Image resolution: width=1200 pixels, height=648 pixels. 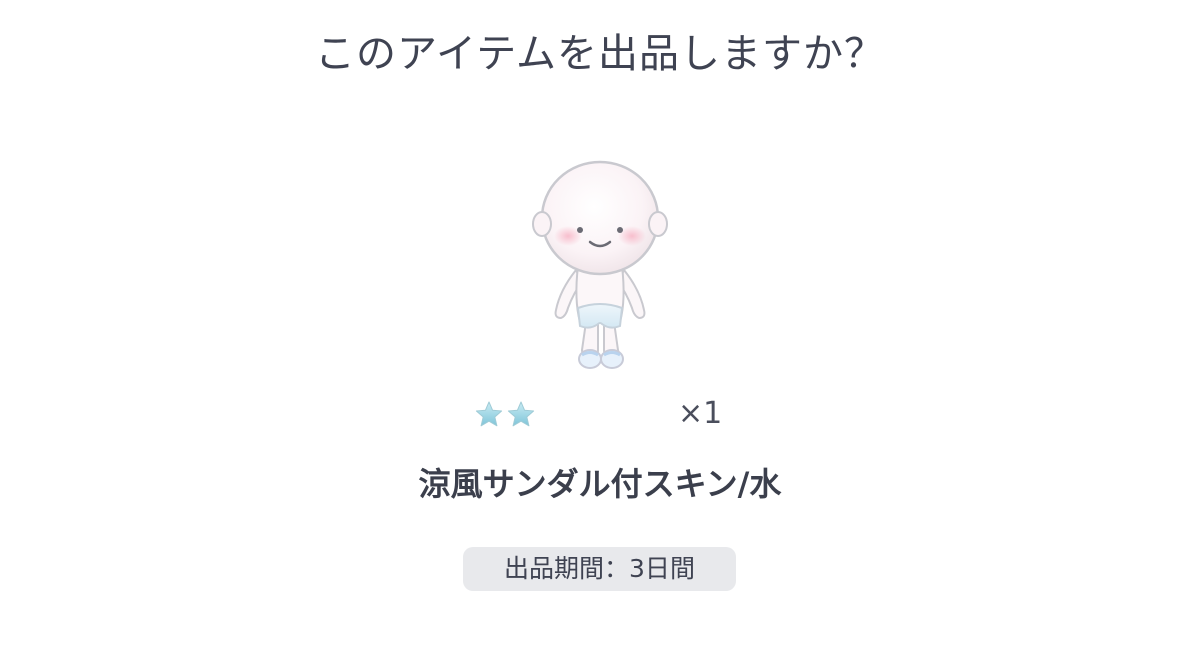 What do you see at coordinates (700, 413) in the screenshot?
I see `item-quantity: ×1` at bounding box center [700, 413].